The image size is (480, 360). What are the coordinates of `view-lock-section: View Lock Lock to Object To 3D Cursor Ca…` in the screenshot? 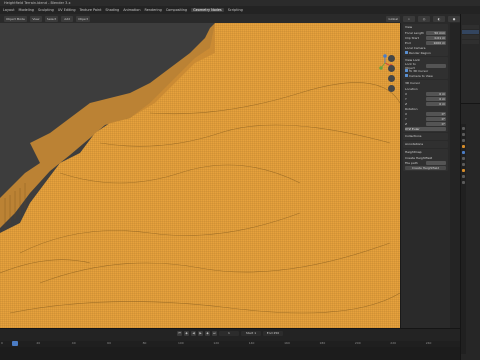 It's located at (425, 68).